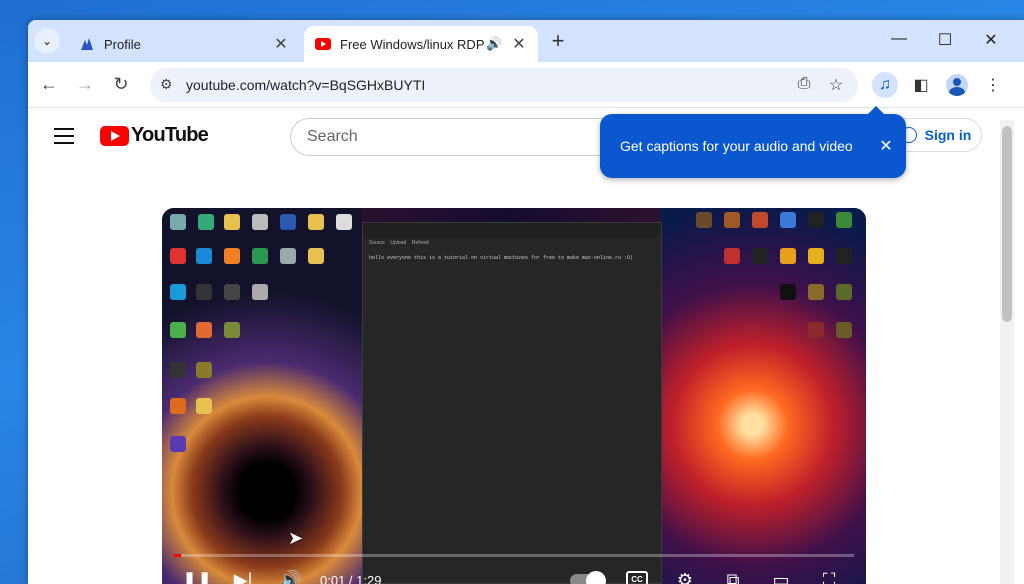  What do you see at coordinates (47, 41) in the screenshot?
I see `tab-search-button: ⌄` at bounding box center [47, 41].